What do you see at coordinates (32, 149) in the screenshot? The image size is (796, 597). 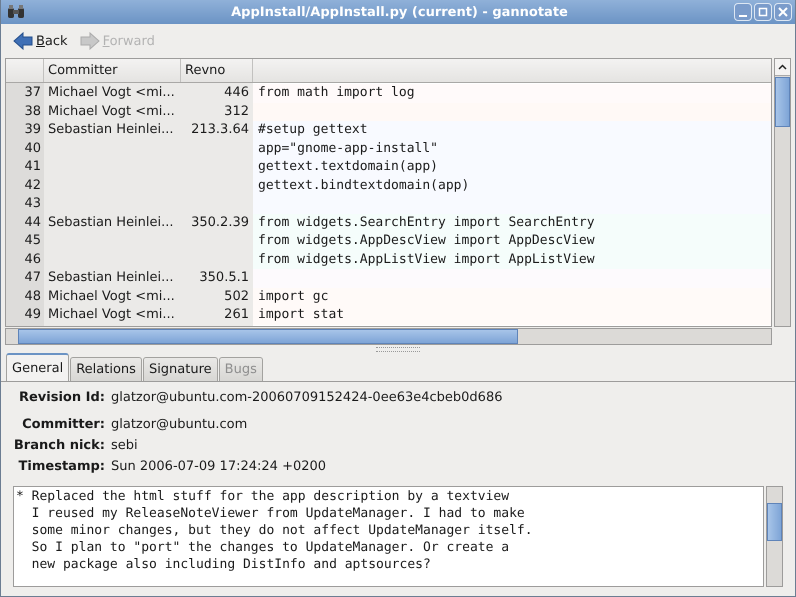 I see `line-number: 40` at bounding box center [32, 149].